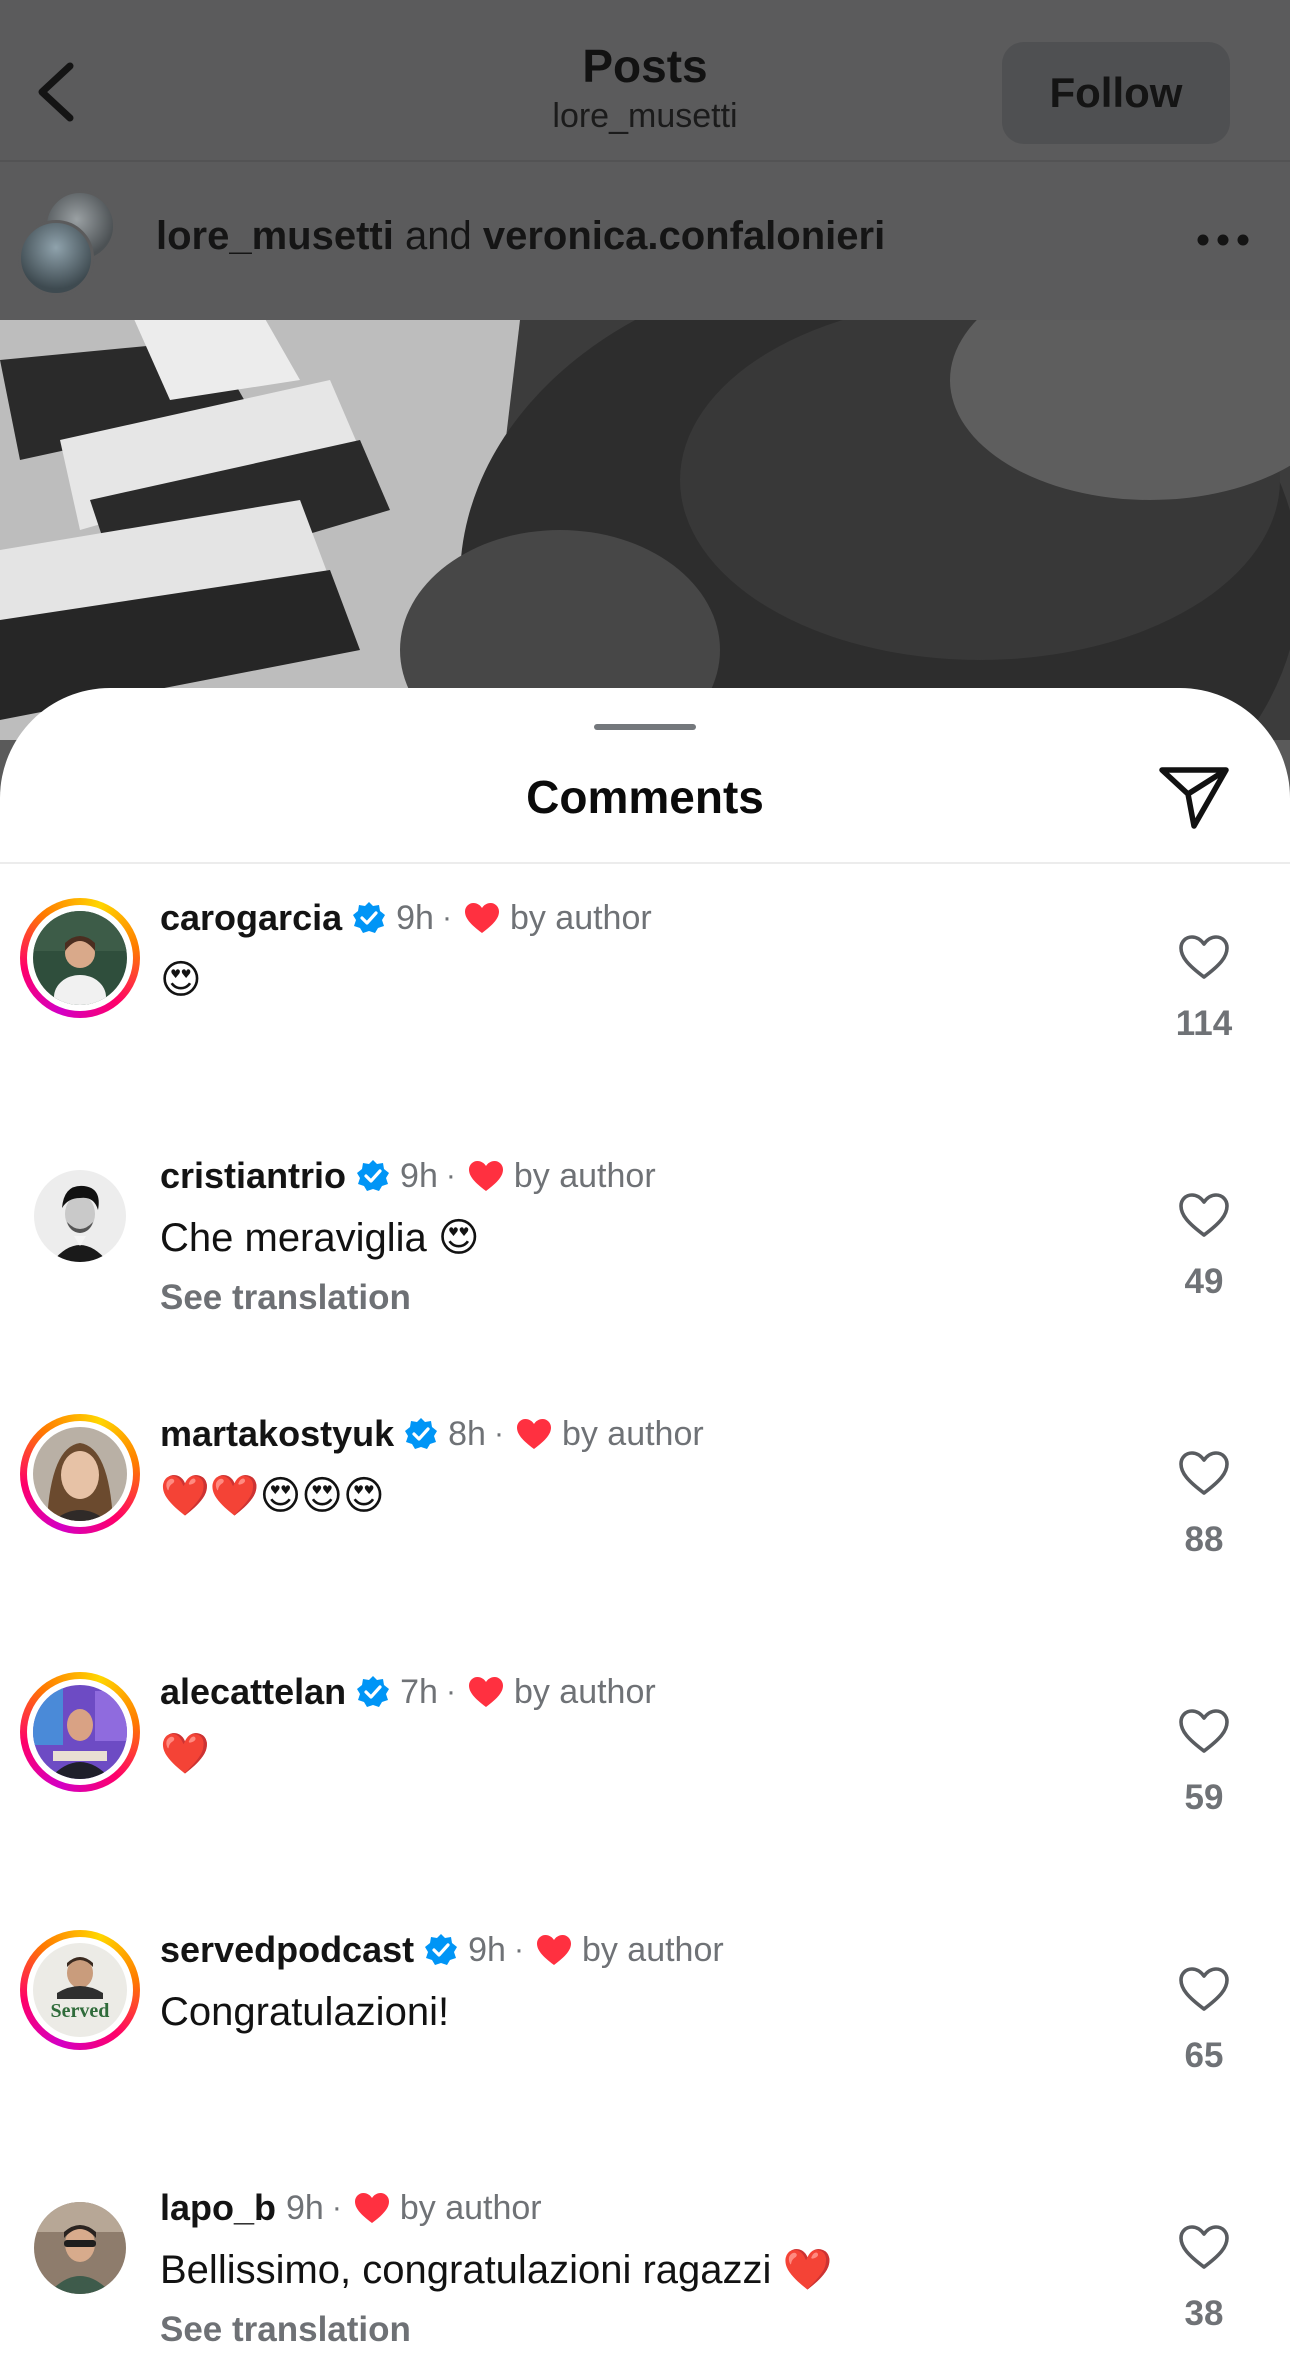 The image size is (1290, 2358). I want to click on post-authors: lore_musetti and veronica.confalonieri, so click(520, 236).